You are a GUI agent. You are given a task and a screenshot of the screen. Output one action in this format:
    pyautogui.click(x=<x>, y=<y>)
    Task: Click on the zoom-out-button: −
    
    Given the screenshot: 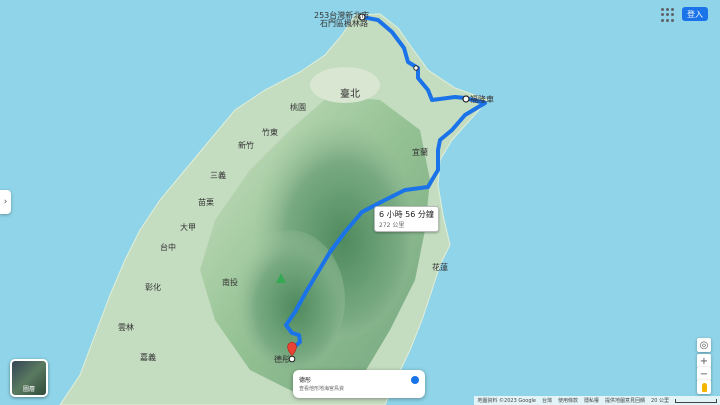 What is the action you would take?
    pyautogui.click(x=704, y=374)
    